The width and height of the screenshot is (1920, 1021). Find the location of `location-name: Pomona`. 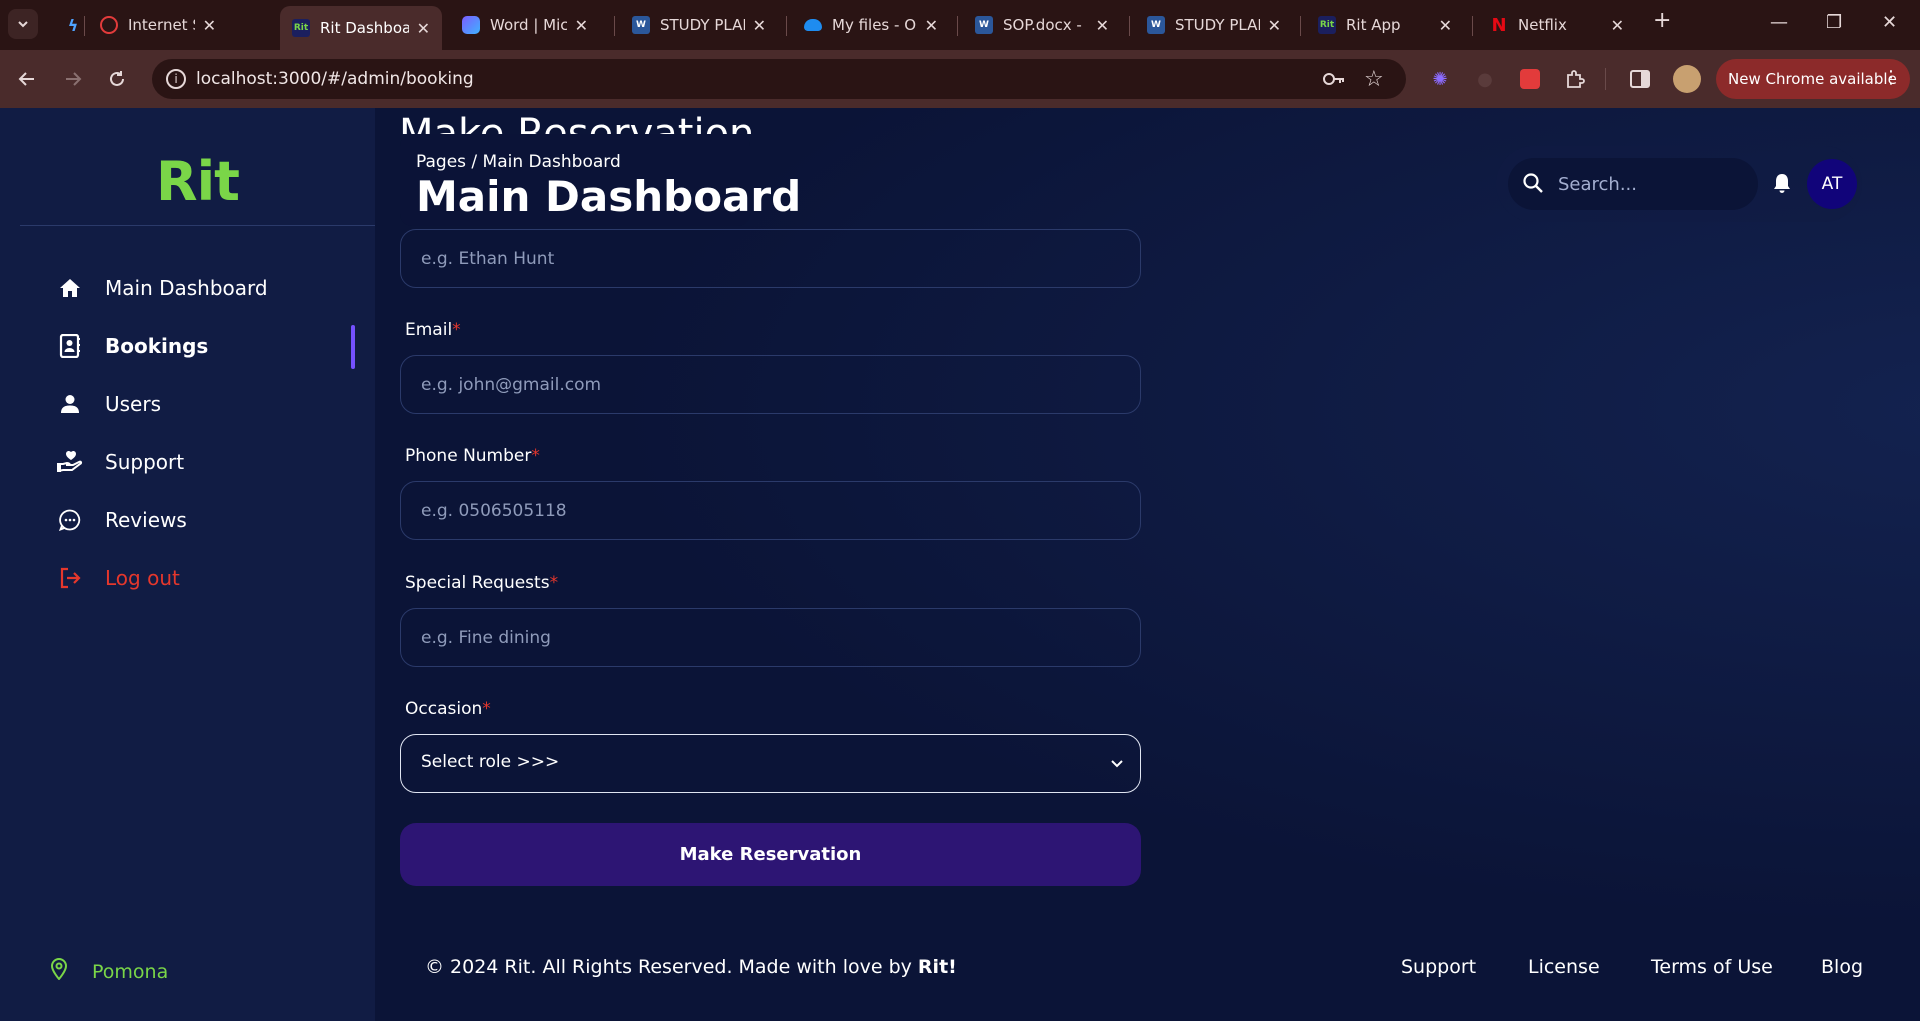

location-name: Pomona is located at coordinates (130, 971).